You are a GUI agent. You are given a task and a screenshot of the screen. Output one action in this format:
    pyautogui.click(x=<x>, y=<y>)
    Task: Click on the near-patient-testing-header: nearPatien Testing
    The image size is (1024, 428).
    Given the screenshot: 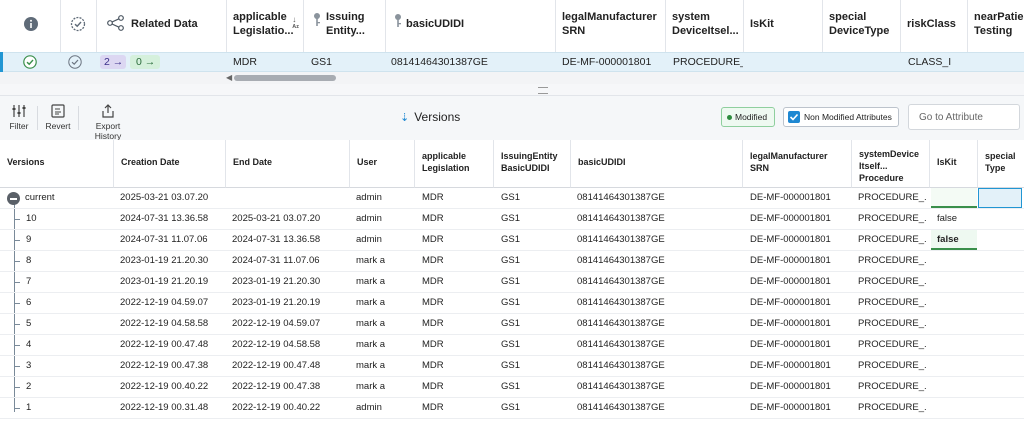 What is the action you would take?
    pyautogui.click(x=996, y=26)
    